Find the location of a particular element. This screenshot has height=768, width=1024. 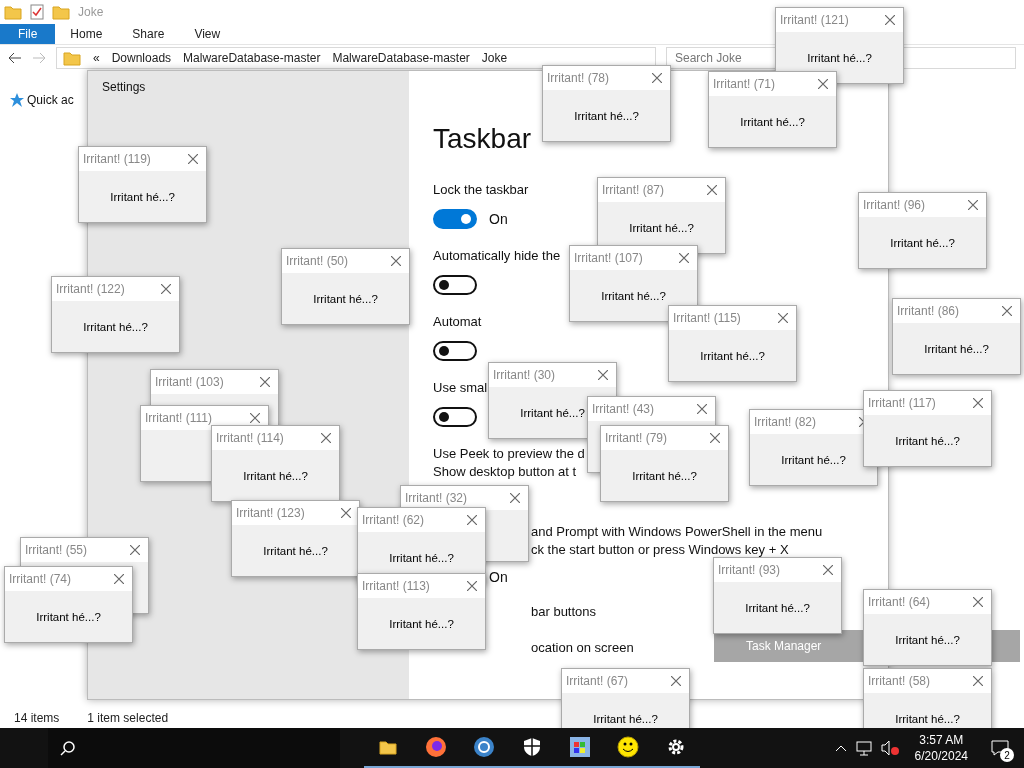

ribbon-tab: File is located at coordinates (28, 34).